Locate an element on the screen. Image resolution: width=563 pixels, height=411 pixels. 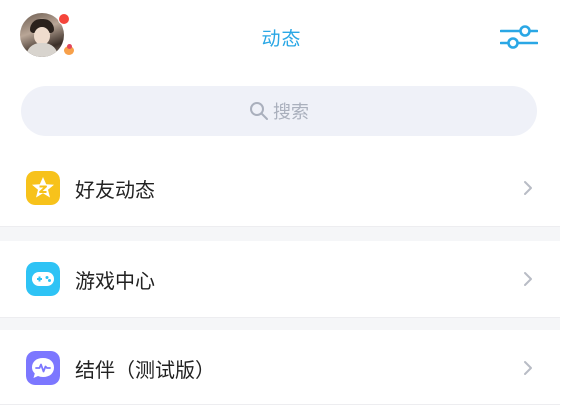
menu-item-label: 游戏中心 is located at coordinates (115, 281).